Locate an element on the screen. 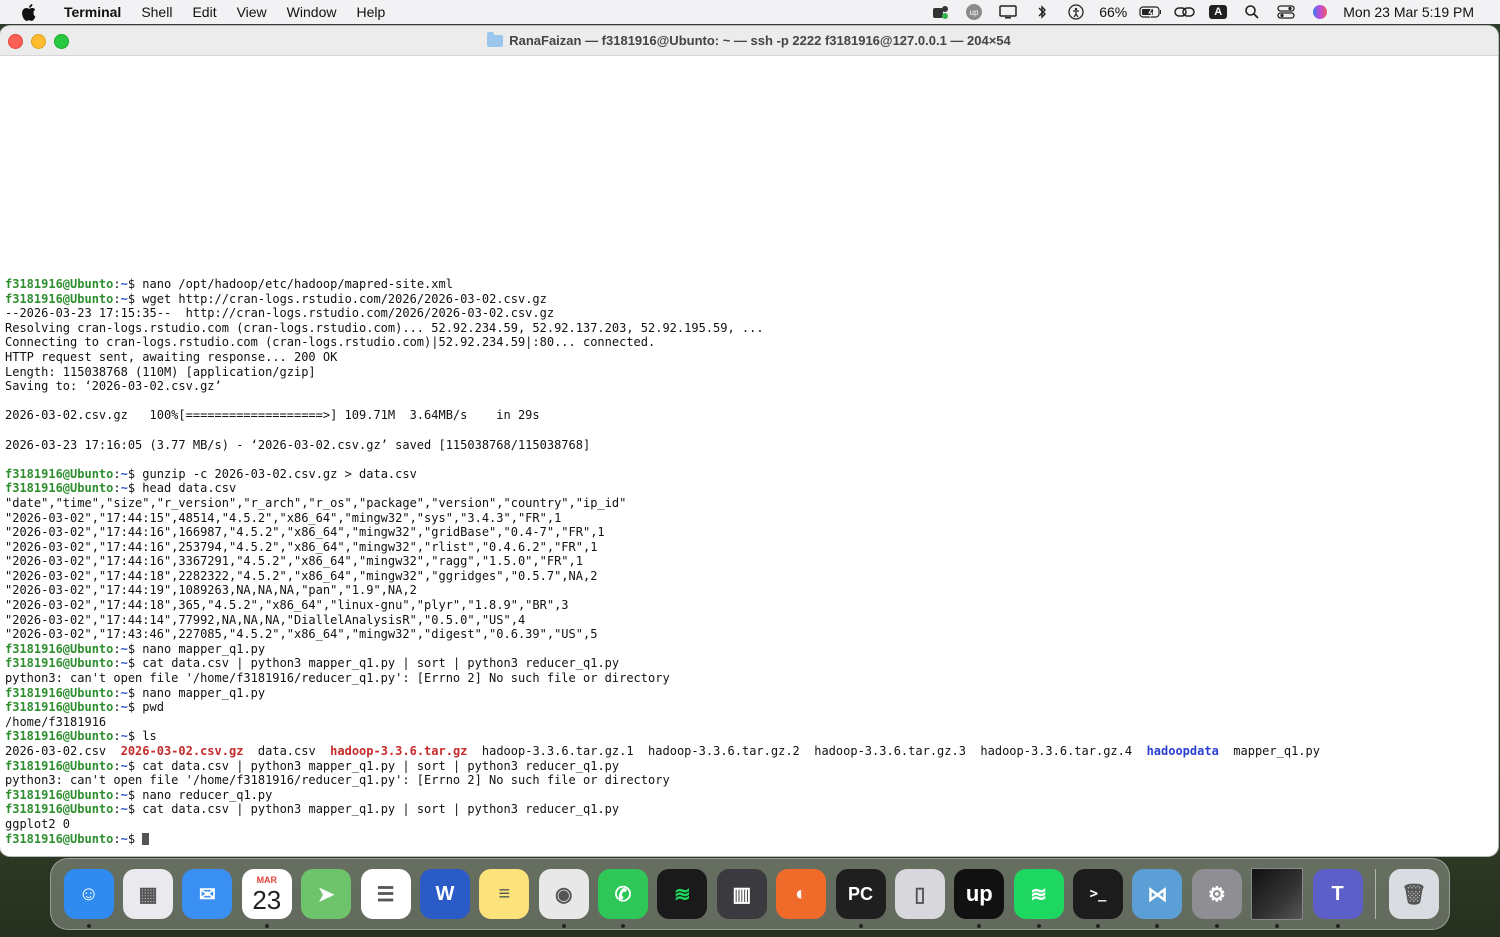 The height and width of the screenshot is (937, 1500). pycharm-icon: PC is located at coordinates (860, 898).